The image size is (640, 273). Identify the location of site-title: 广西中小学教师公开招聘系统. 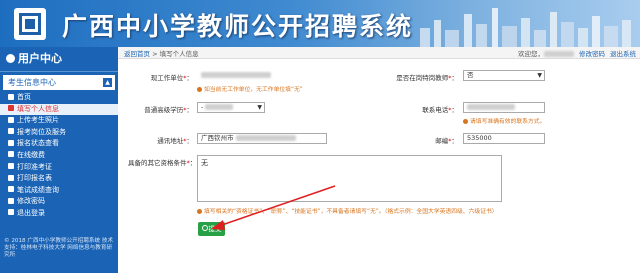
(238, 26).